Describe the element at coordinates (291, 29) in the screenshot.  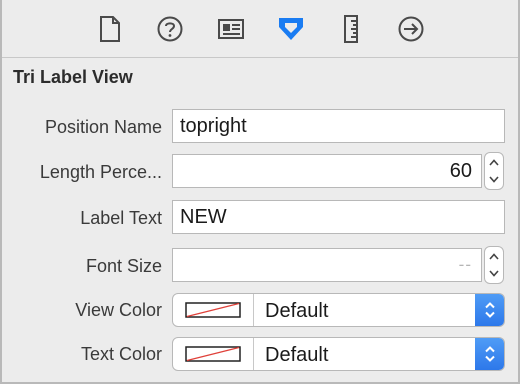
I see `attributes-icon` at that location.